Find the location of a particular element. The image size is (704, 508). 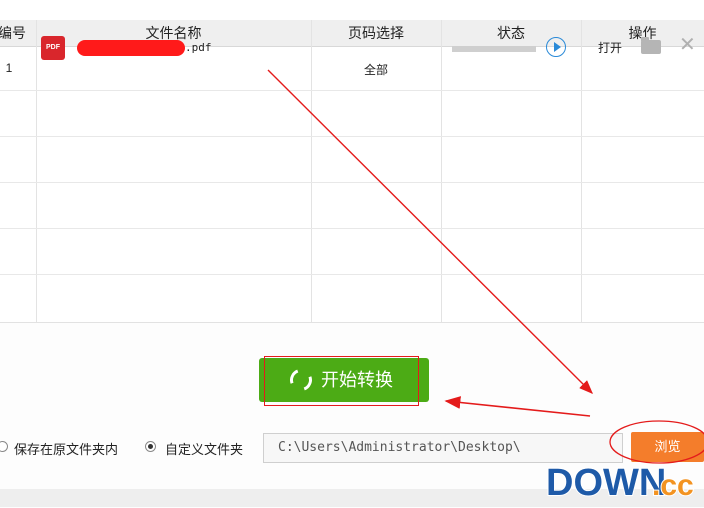

header-index: 编号 is located at coordinates (13, 33).